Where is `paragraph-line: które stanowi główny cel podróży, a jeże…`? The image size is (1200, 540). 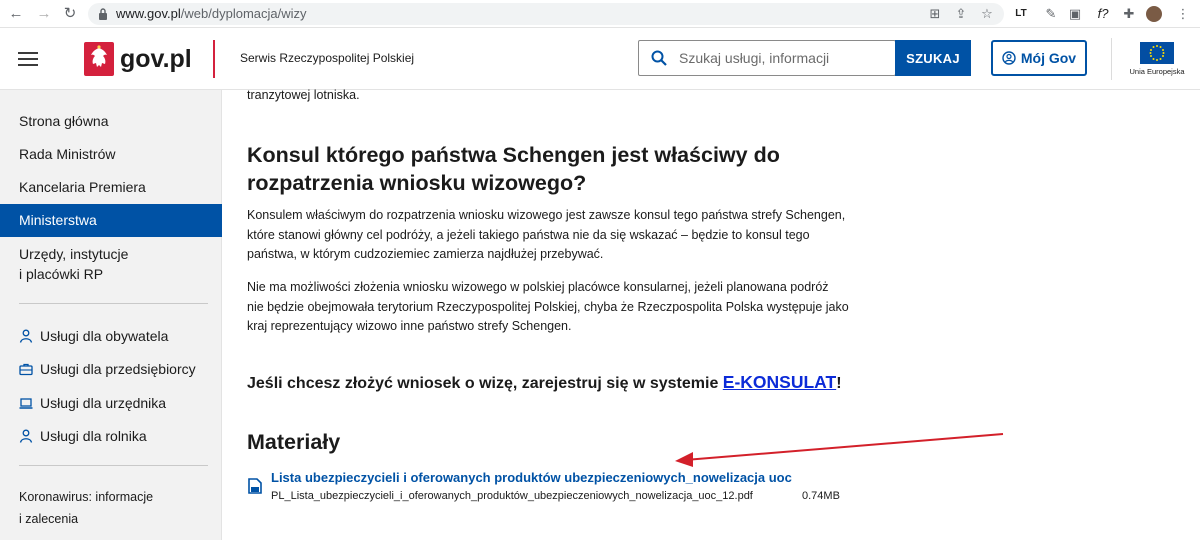
paragraph-line: które stanowi główny cel podróży, a jeże… is located at coordinates (528, 234).